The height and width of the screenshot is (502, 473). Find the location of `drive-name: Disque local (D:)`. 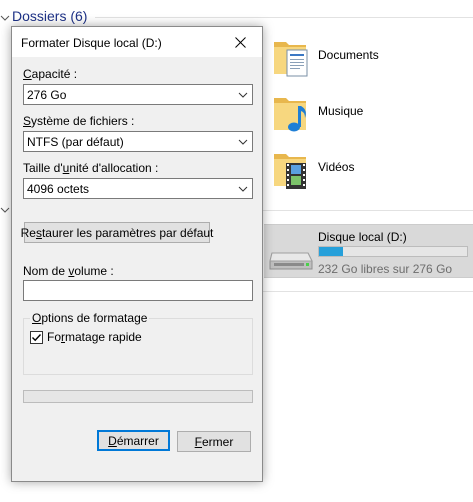

drive-name: Disque local (D:) is located at coordinates (362, 237).